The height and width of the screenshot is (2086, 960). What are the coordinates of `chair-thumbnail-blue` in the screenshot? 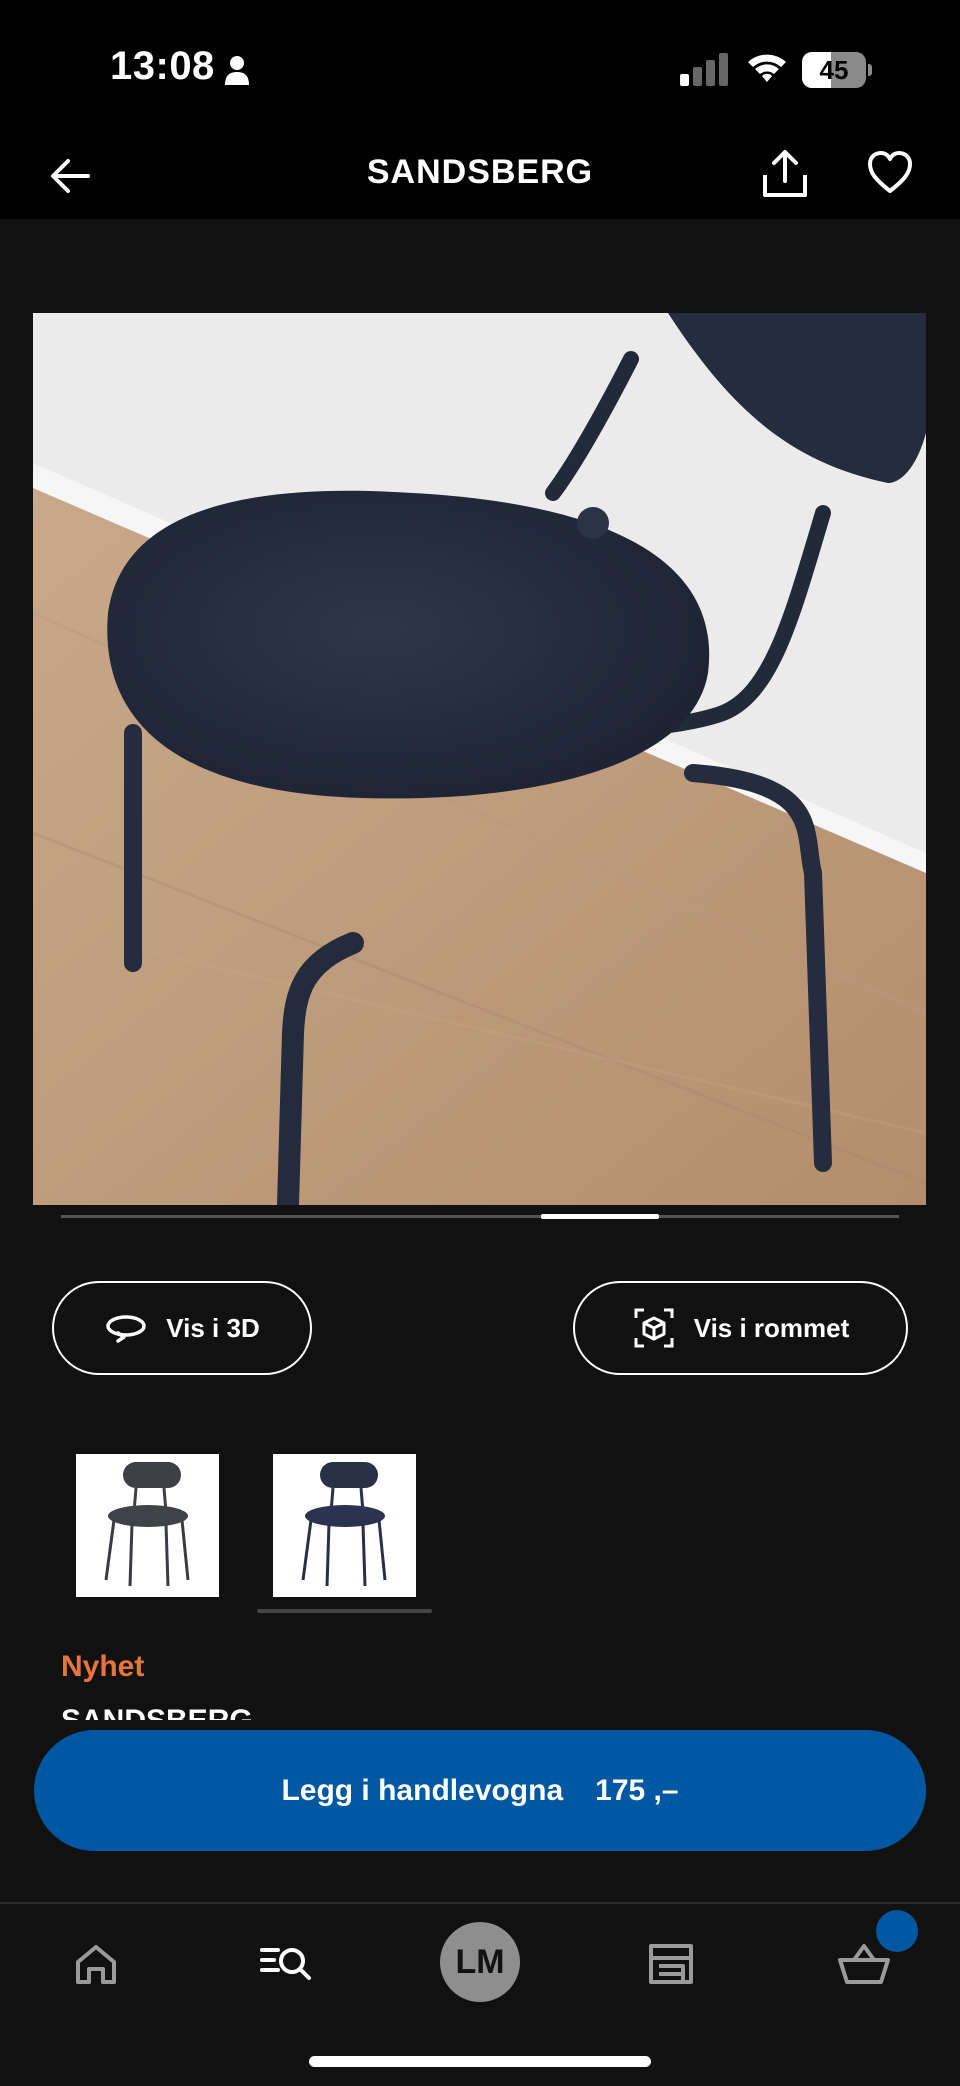 It's located at (344, 1525).